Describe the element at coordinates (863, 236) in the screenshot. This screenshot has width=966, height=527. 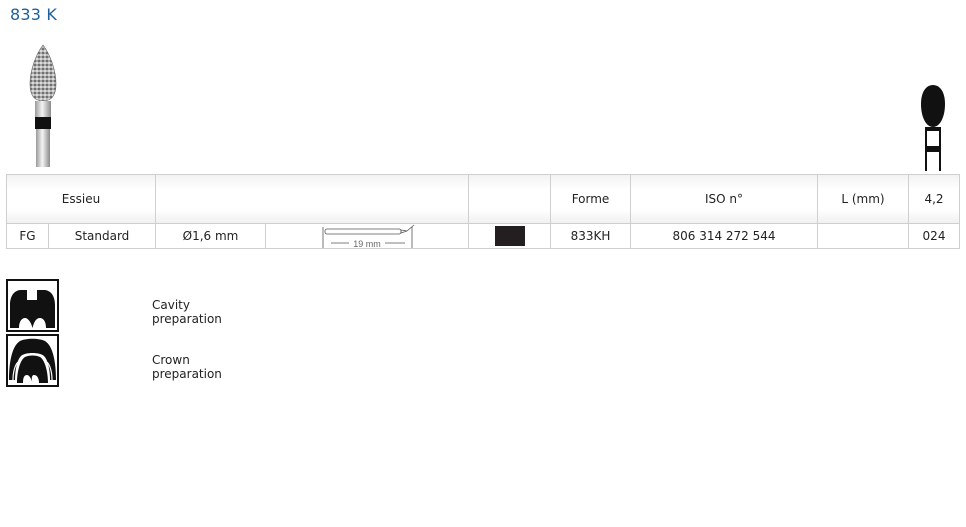
I see `cell-length` at that location.